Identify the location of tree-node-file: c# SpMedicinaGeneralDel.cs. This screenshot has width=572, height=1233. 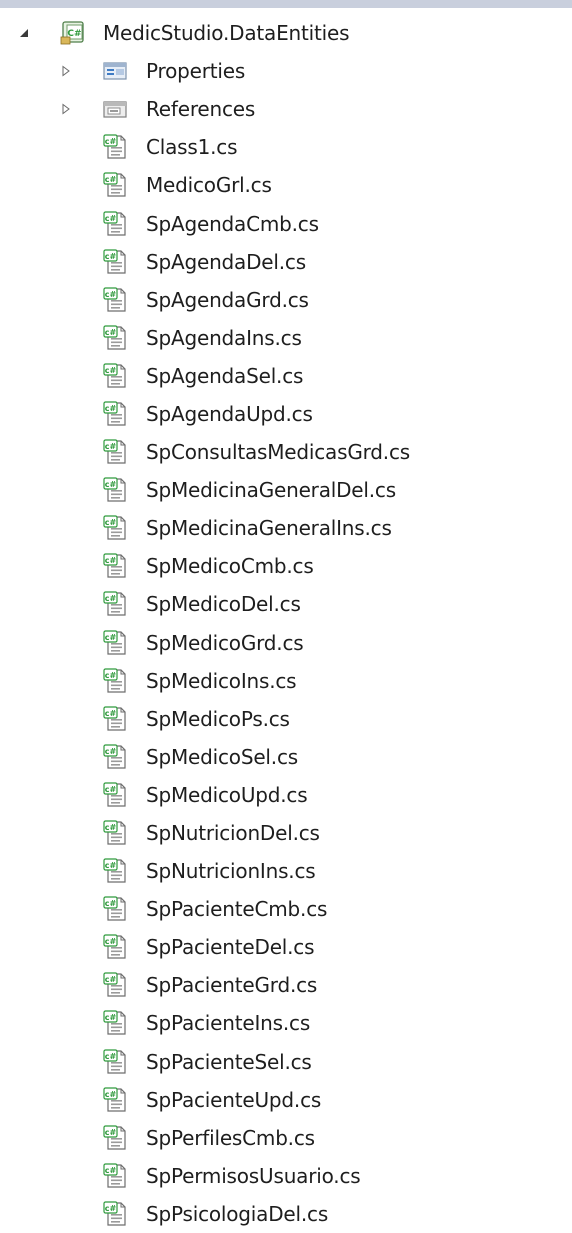
(286, 490).